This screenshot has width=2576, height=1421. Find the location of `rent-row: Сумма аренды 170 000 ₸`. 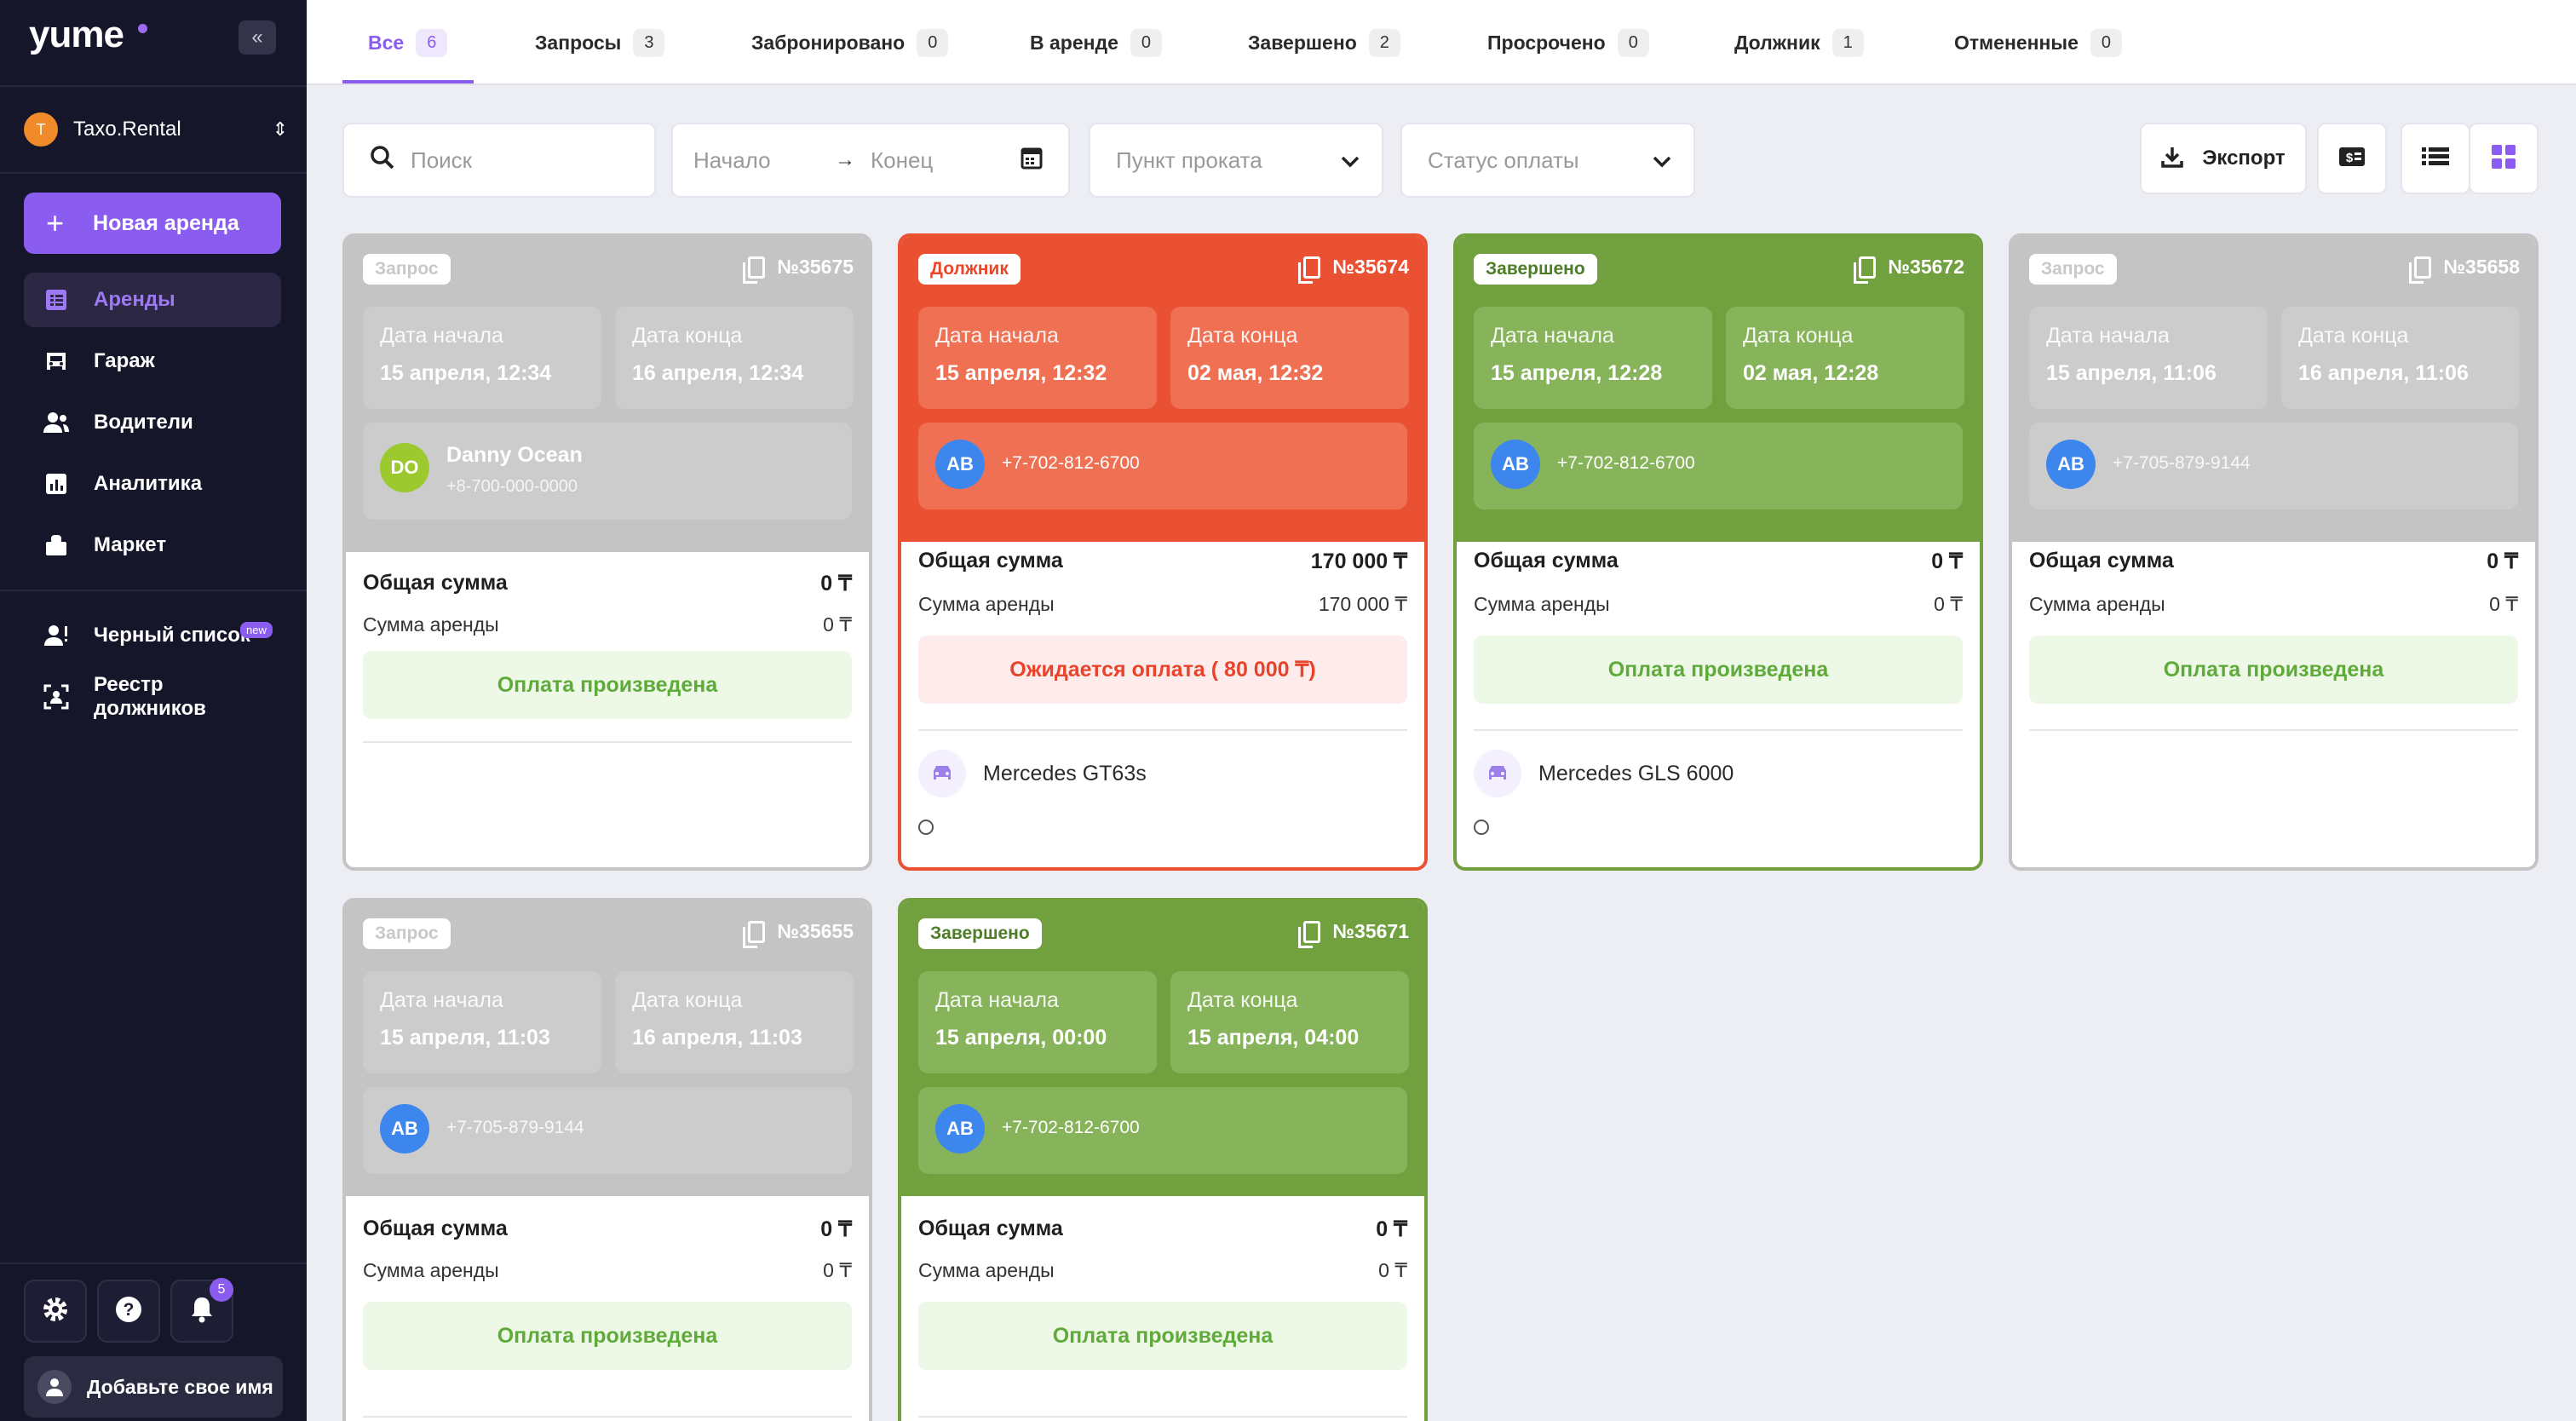

rent-row: Сумма аренды 170 000 ₸ is located at coordinates (1163, 604).